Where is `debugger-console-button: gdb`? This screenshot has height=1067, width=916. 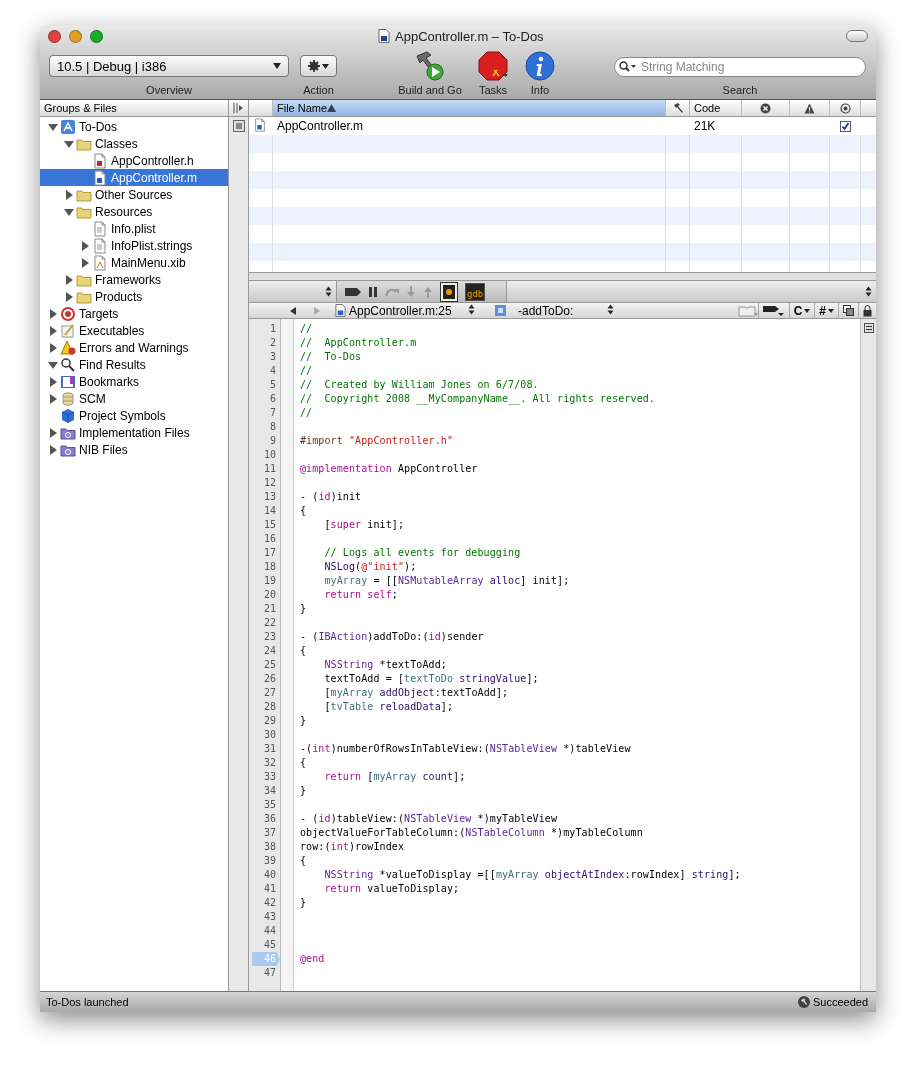 debugger-console-button: gdb is located at coordinates (475, 291).